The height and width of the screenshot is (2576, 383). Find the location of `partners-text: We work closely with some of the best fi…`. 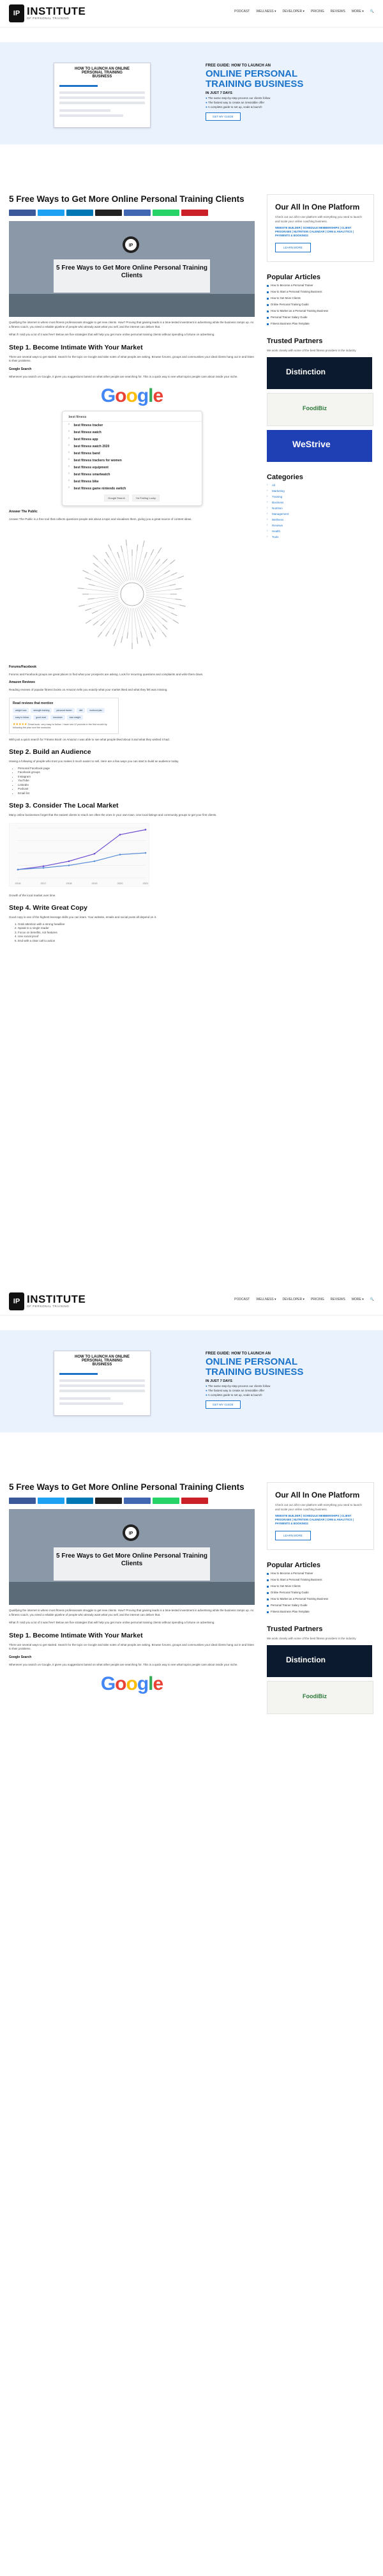

partners-text: We work closely with some of the best fi… is located at coordinates (312, 350).